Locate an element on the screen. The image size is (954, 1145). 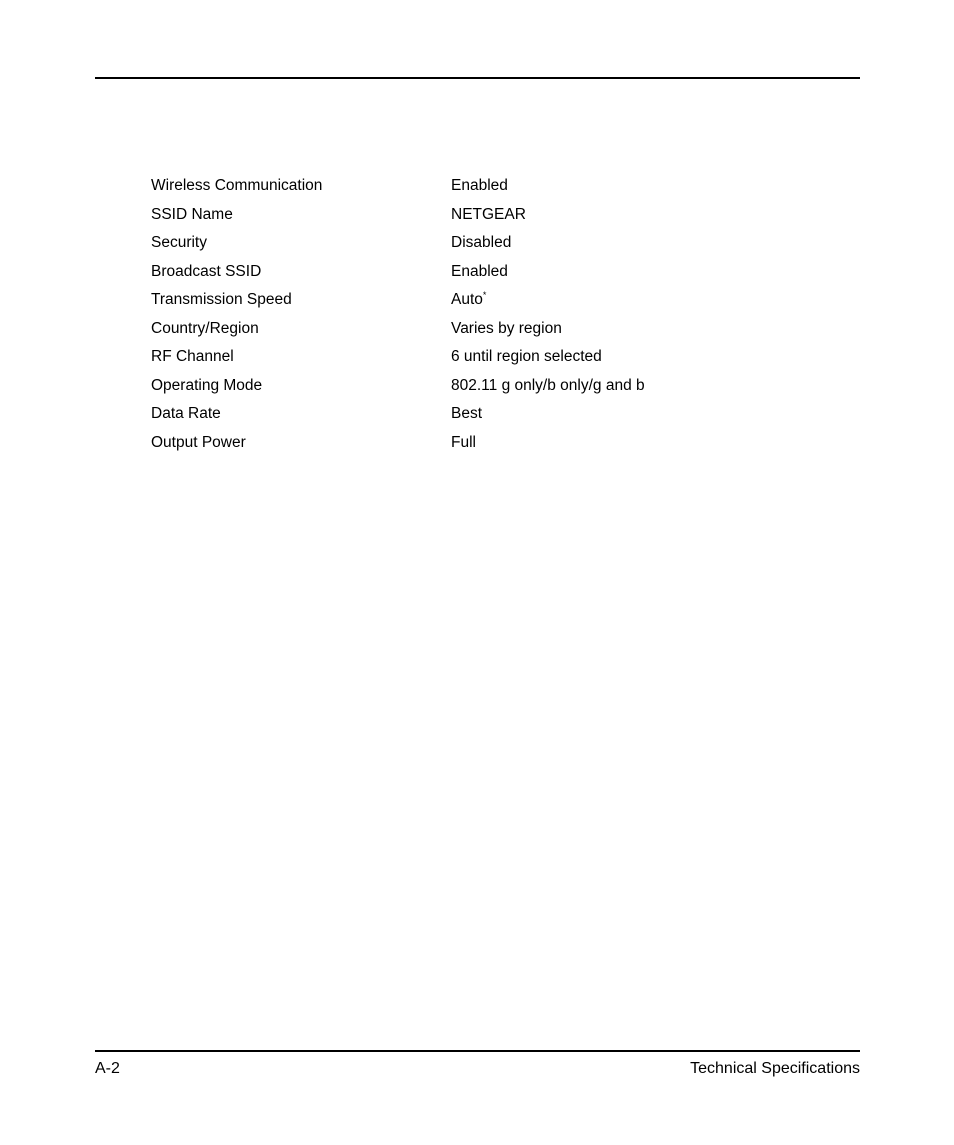
spec-value-text: Best is located at coordinates (467, 413).